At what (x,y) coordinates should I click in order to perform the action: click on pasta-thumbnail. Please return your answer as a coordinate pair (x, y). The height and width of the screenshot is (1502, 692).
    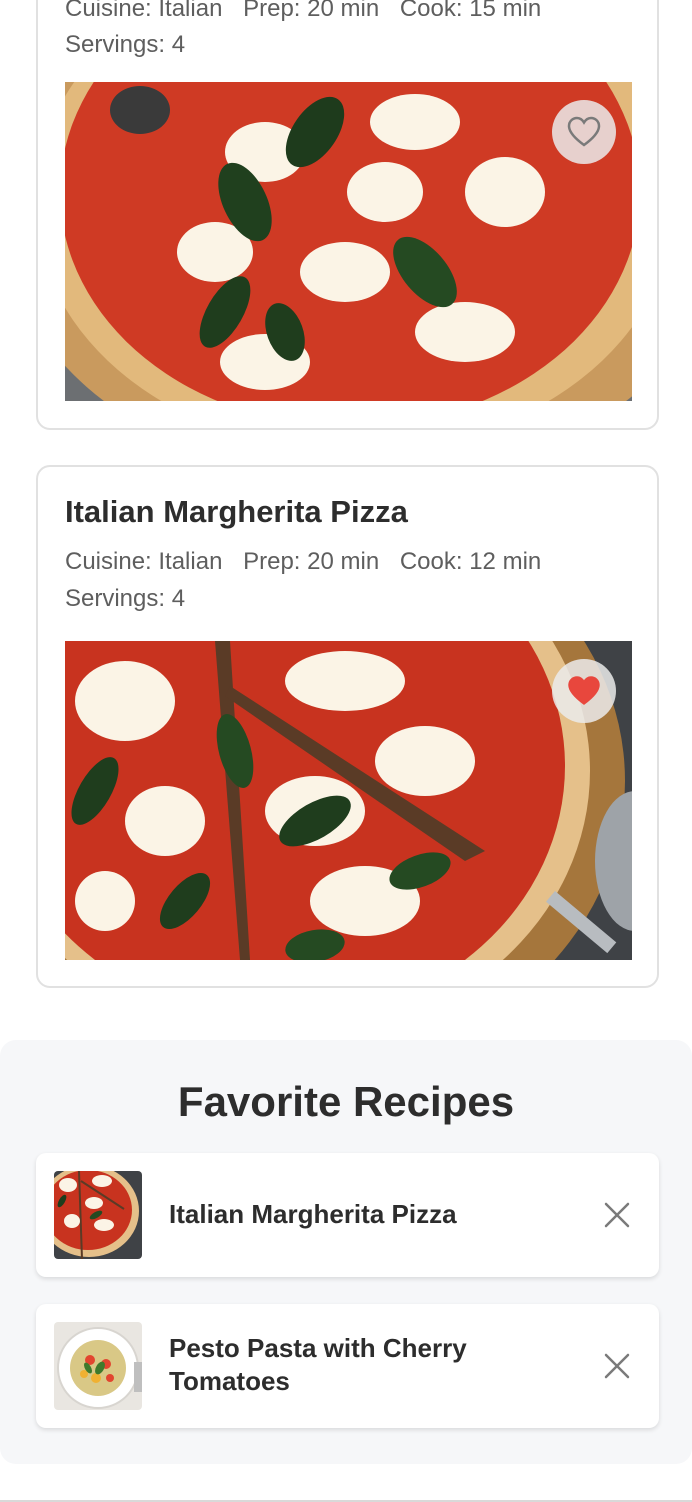
    Looking at the image, I should click on (98, 1366).